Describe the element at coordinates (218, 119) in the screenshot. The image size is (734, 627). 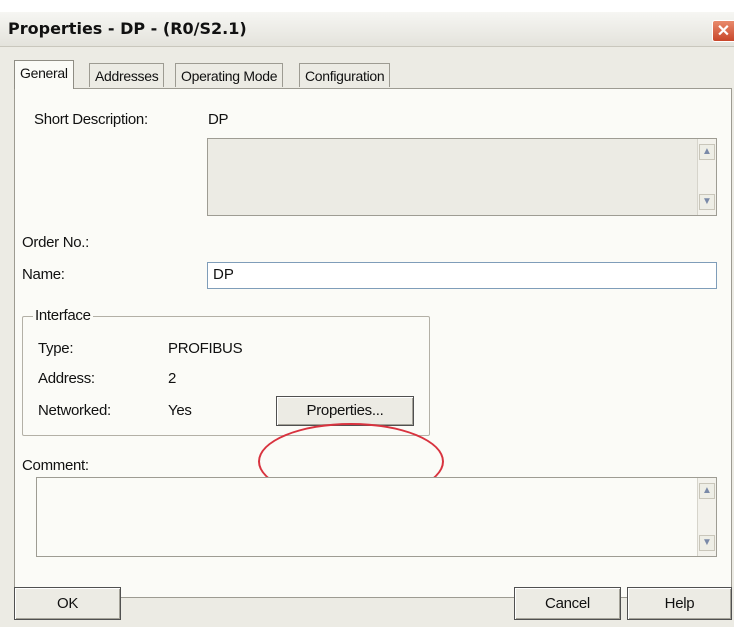
I see `short-description-value: DP` at that location.